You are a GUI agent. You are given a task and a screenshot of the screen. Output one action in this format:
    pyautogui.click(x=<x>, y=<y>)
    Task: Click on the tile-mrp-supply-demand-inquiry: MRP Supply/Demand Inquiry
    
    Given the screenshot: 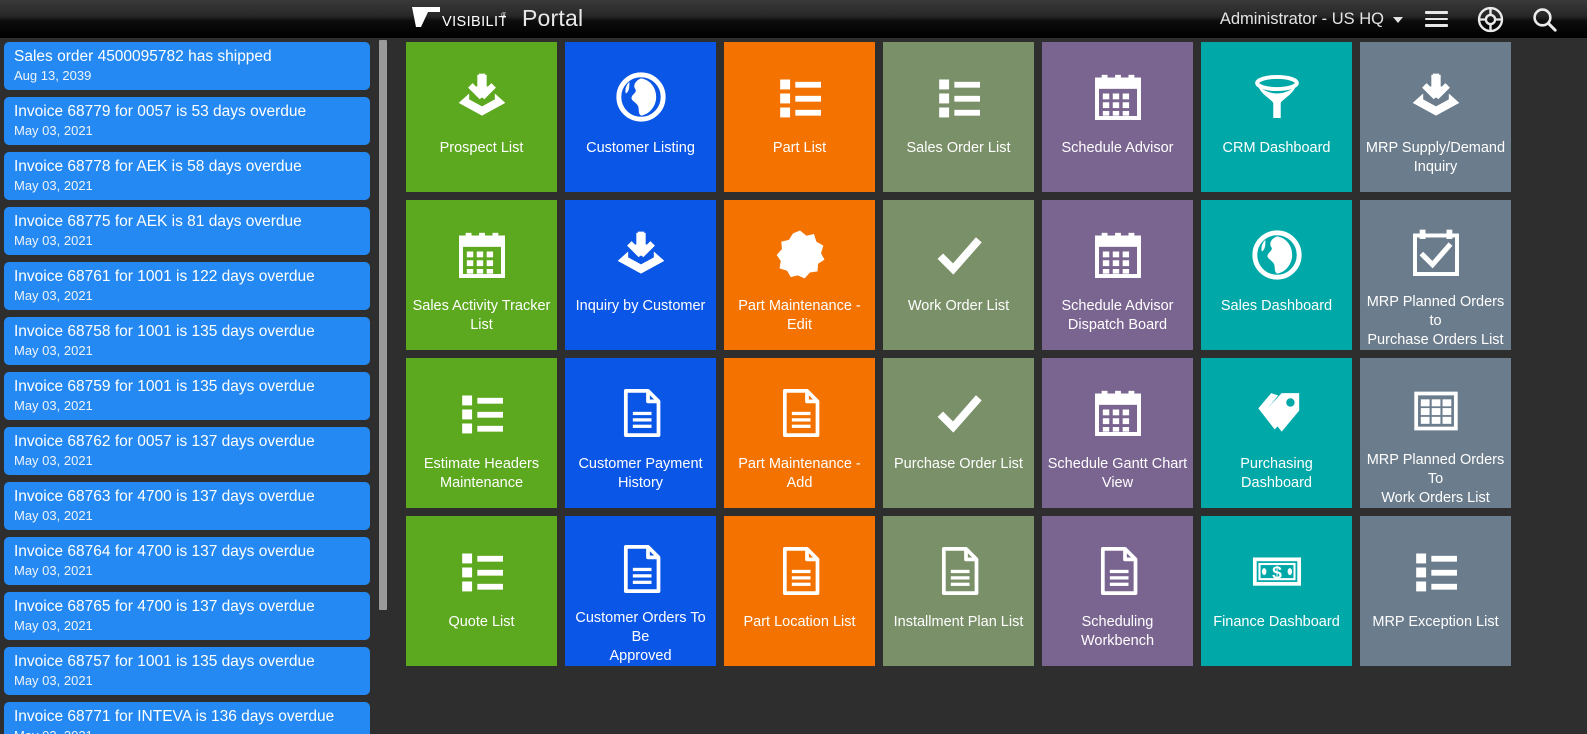 What is the action you would take?
    pyautogui.click(x=1435, y=117)
    